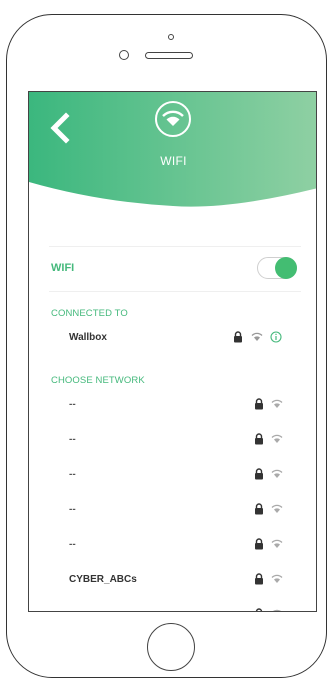 The width and height of the screenshot is (333, 682). I want to click on network-name: CYBER_ABCs, so click(103, 579).